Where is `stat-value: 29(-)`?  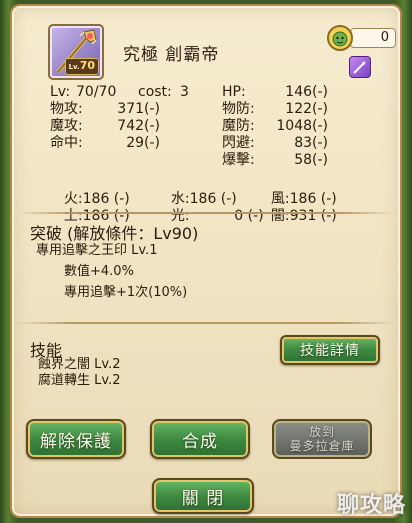 stat-value: 29(-) is located at coordinates (143, 143).